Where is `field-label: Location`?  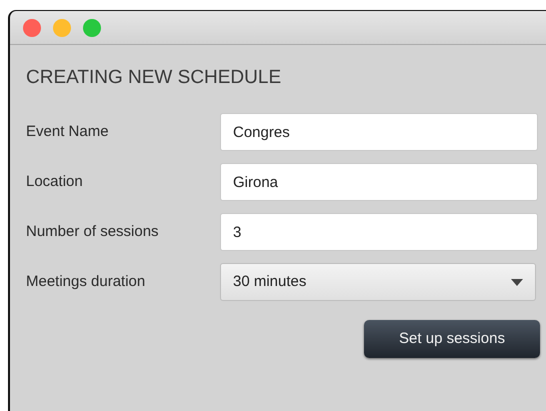
field-label: Location is located at coordinates (55, 182).